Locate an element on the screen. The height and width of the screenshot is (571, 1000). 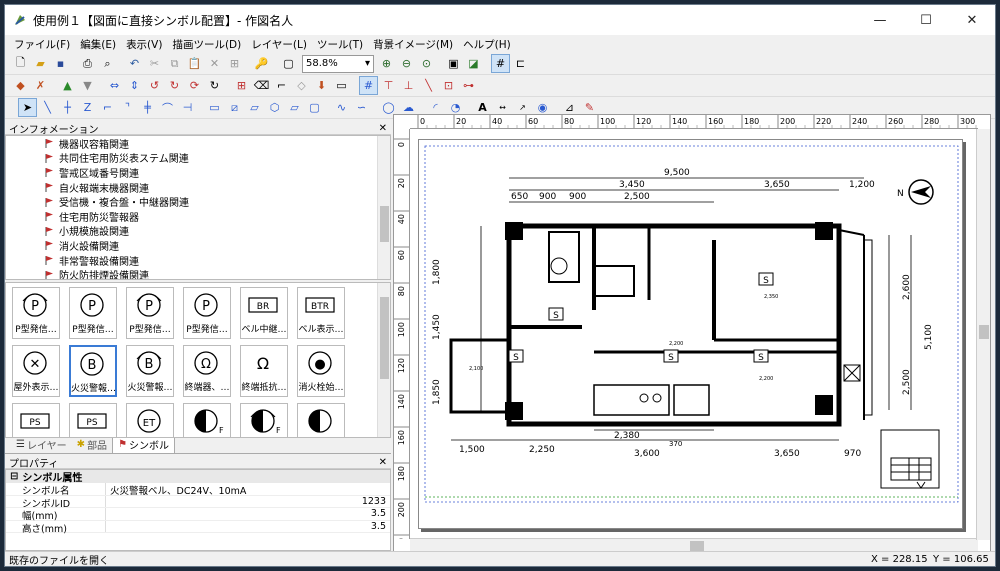
tree-item: 警戒区域番号関連 is located at coordinates (198, 172).